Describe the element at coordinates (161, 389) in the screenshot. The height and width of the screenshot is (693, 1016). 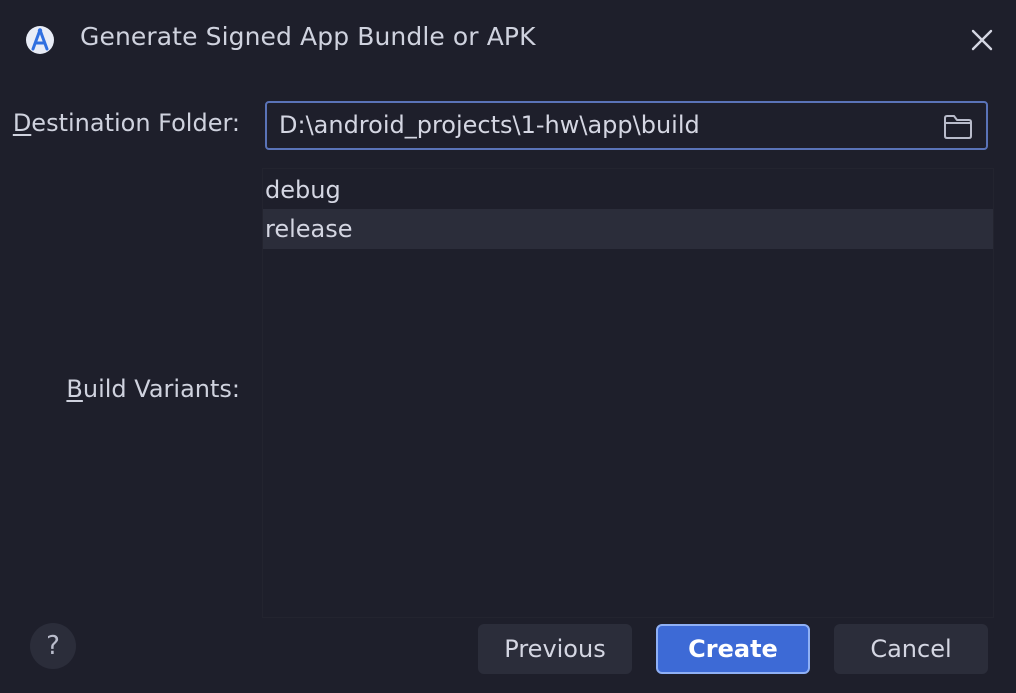
I see `variants-label-text: uild Variants:` at that location.